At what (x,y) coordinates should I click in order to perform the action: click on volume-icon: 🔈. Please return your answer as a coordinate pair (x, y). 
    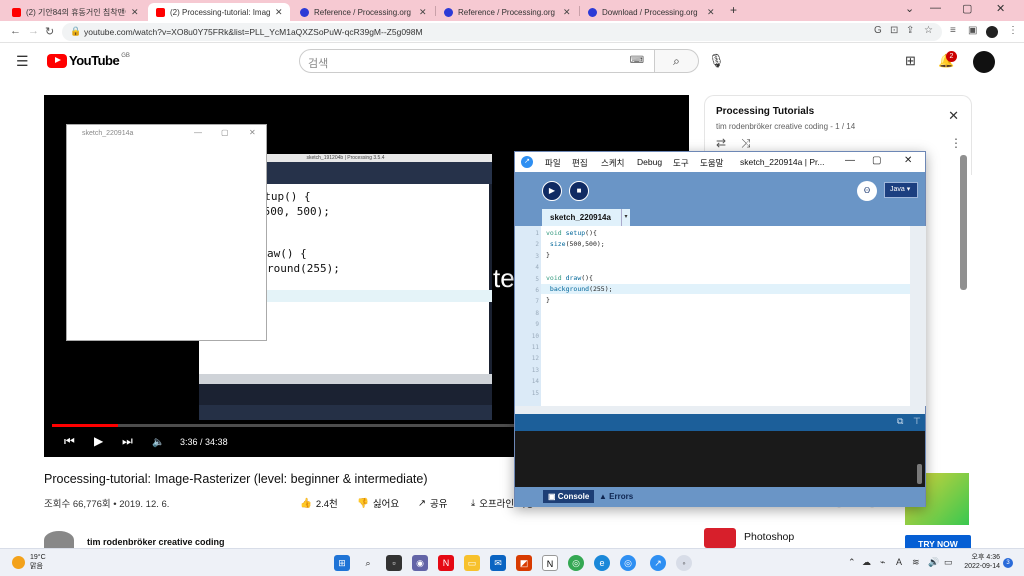
    Looking at the image, I should click on (158, 442).